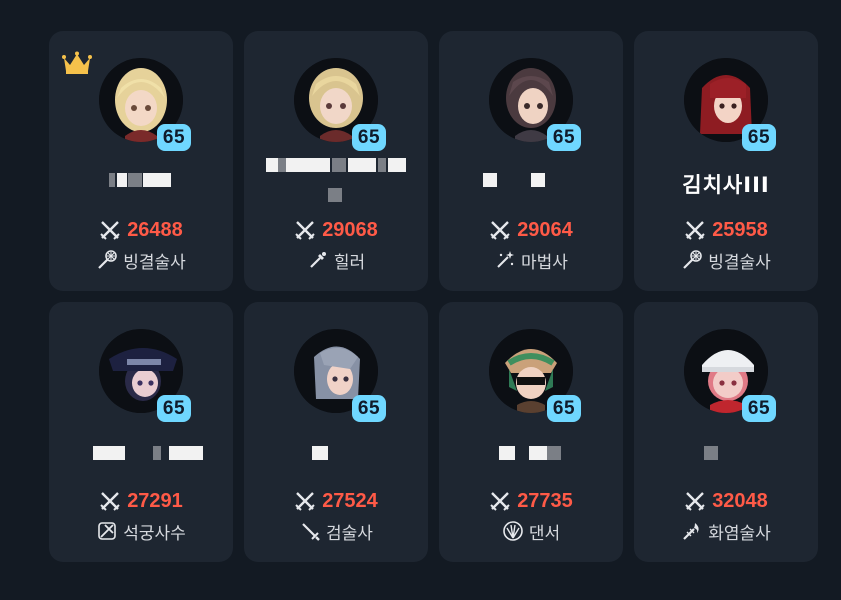 The image size is (841, 600). Describe the element at coordinates (77, 62) in the screenshot. I see `crown-icon` at that location.